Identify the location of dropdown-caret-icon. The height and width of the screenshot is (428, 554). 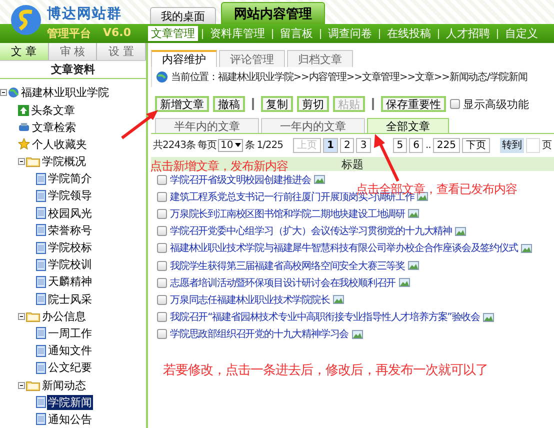
(238, 145).